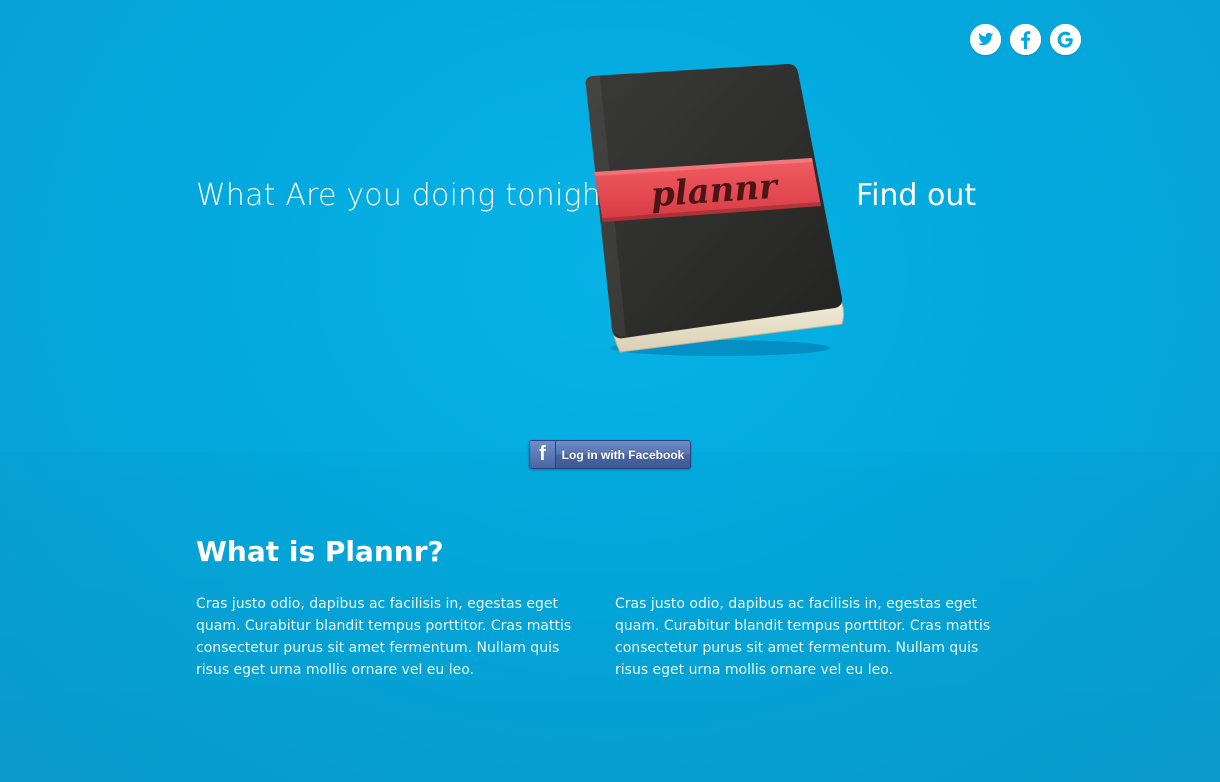 The width and height of the screenshot is (1220, 782). Describe the element at coordinates (623, 454) in the screenshot. I see `facebook-login-label: Log in with Facebook` at that location.